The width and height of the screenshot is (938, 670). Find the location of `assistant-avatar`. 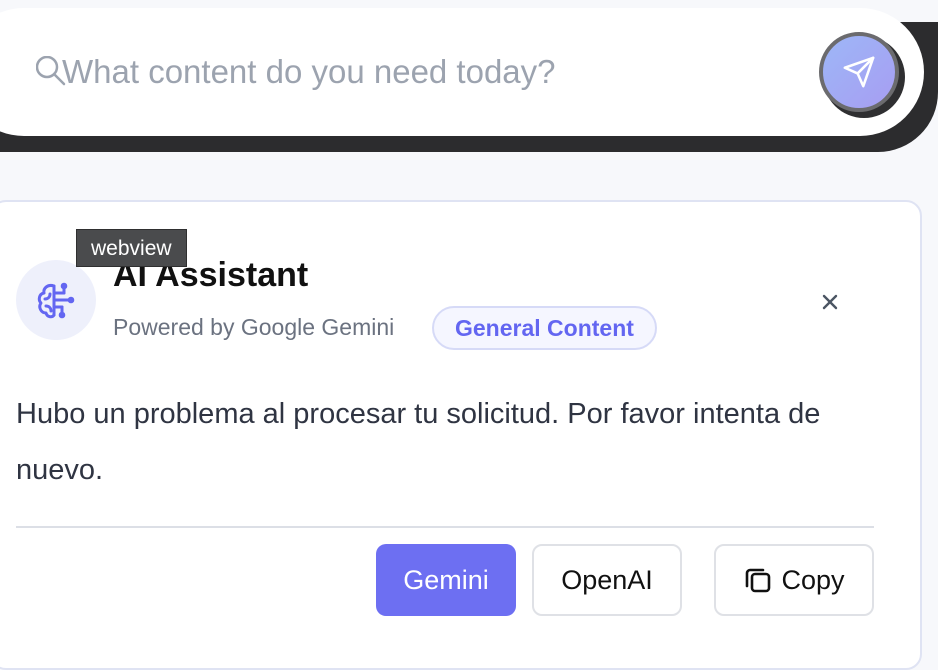

assistant-avatar is located at coordinates (56, 300).